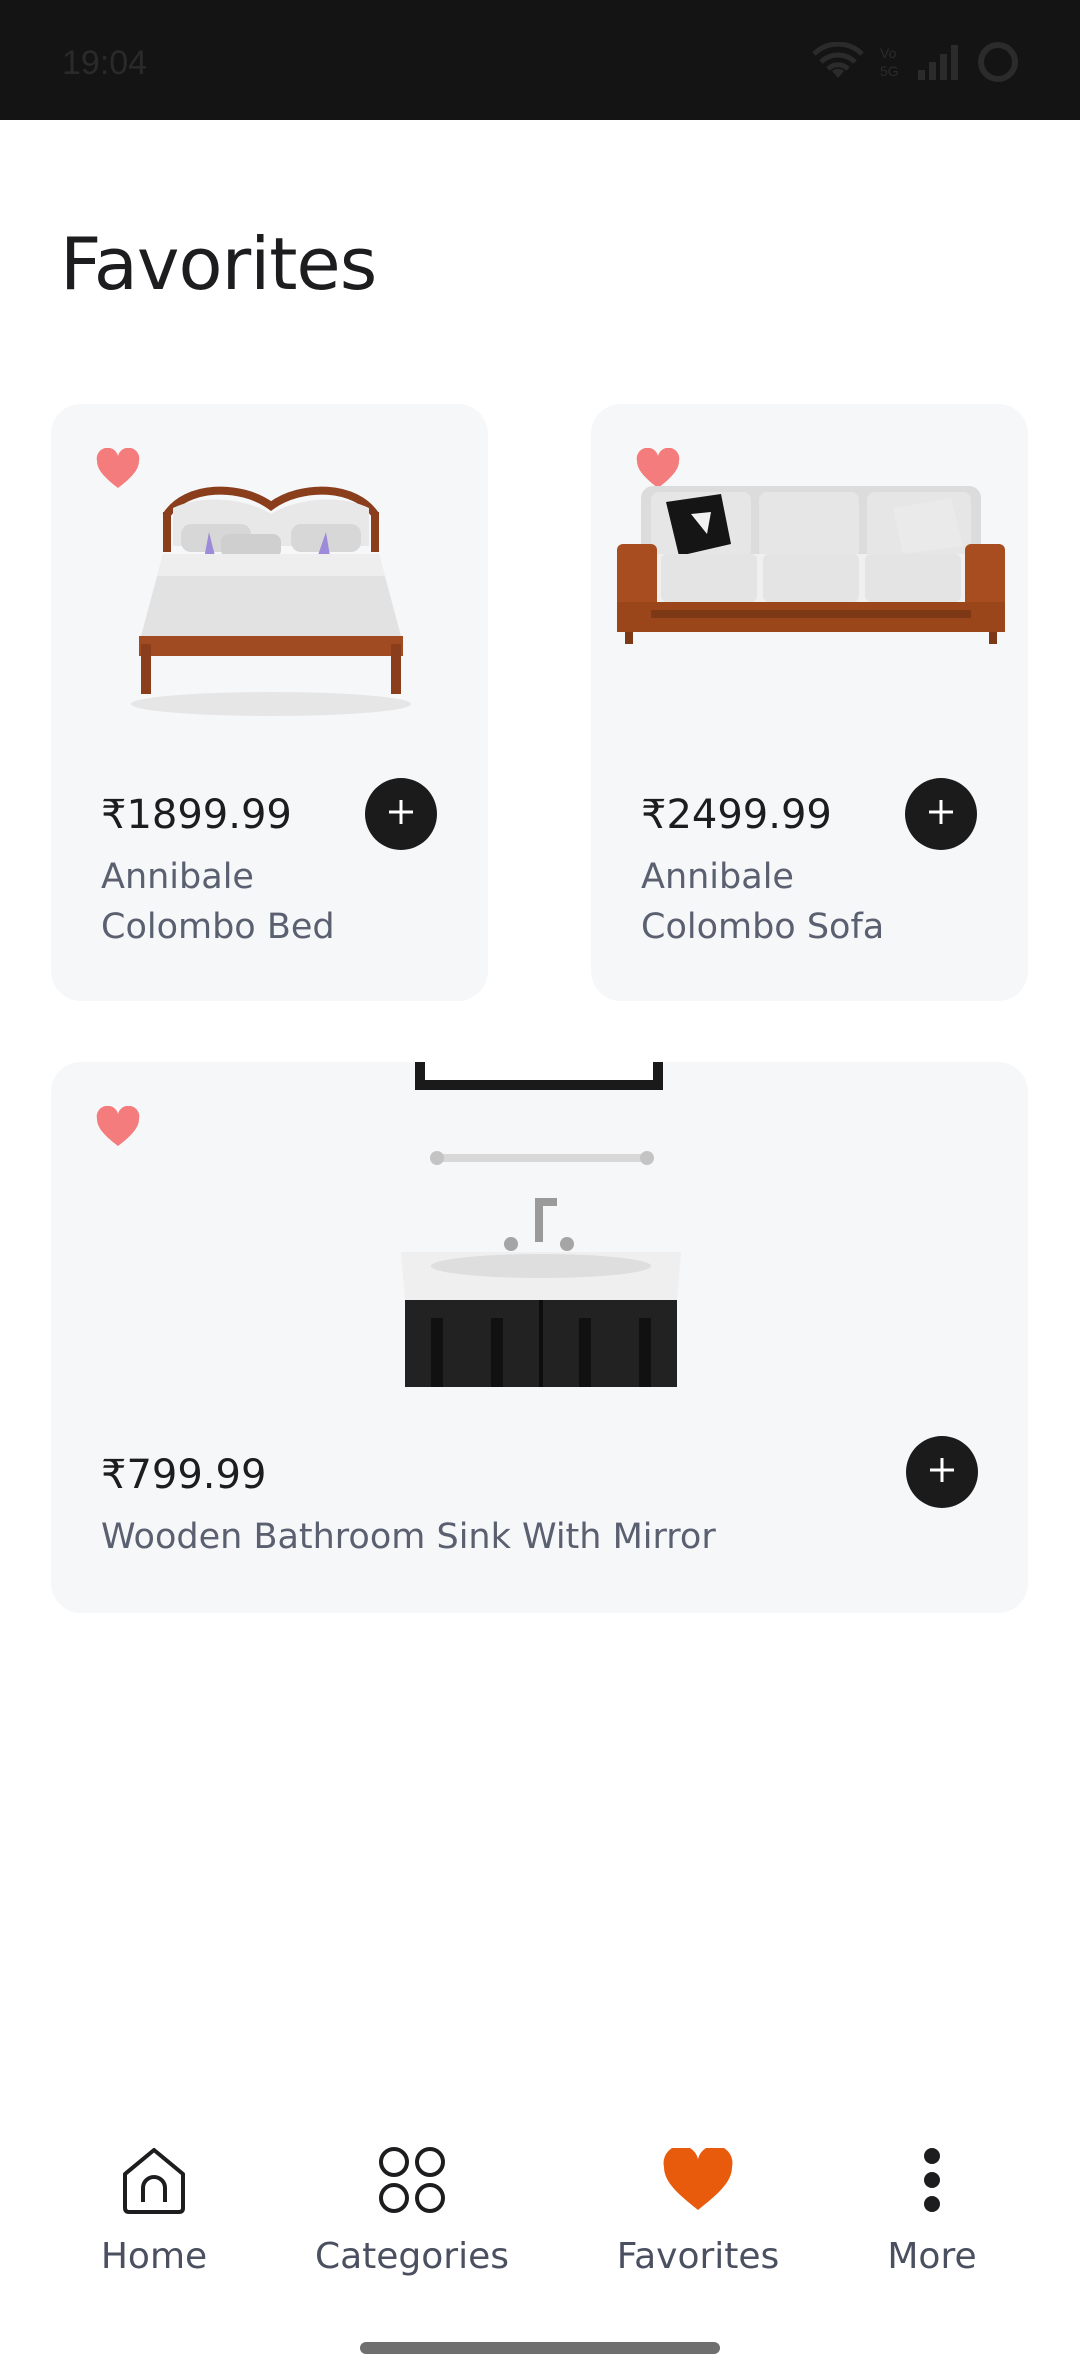 This screenshot has height=2376, width=1080. I want to click on nav-item-categories: Categories, so click(412, 2208).